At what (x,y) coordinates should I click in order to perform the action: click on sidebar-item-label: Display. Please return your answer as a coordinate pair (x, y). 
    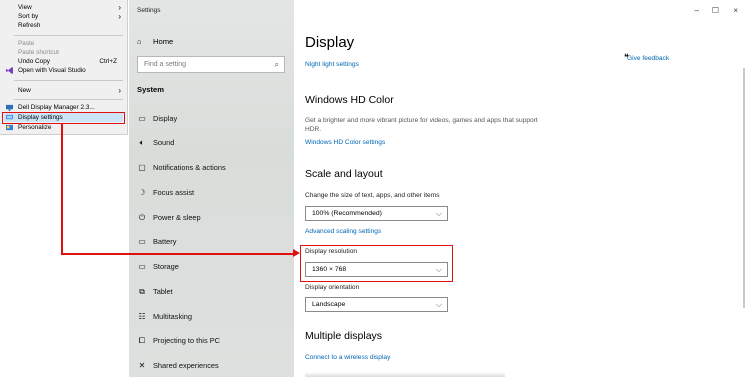
    Looking at the image, I should click on (165, 118).